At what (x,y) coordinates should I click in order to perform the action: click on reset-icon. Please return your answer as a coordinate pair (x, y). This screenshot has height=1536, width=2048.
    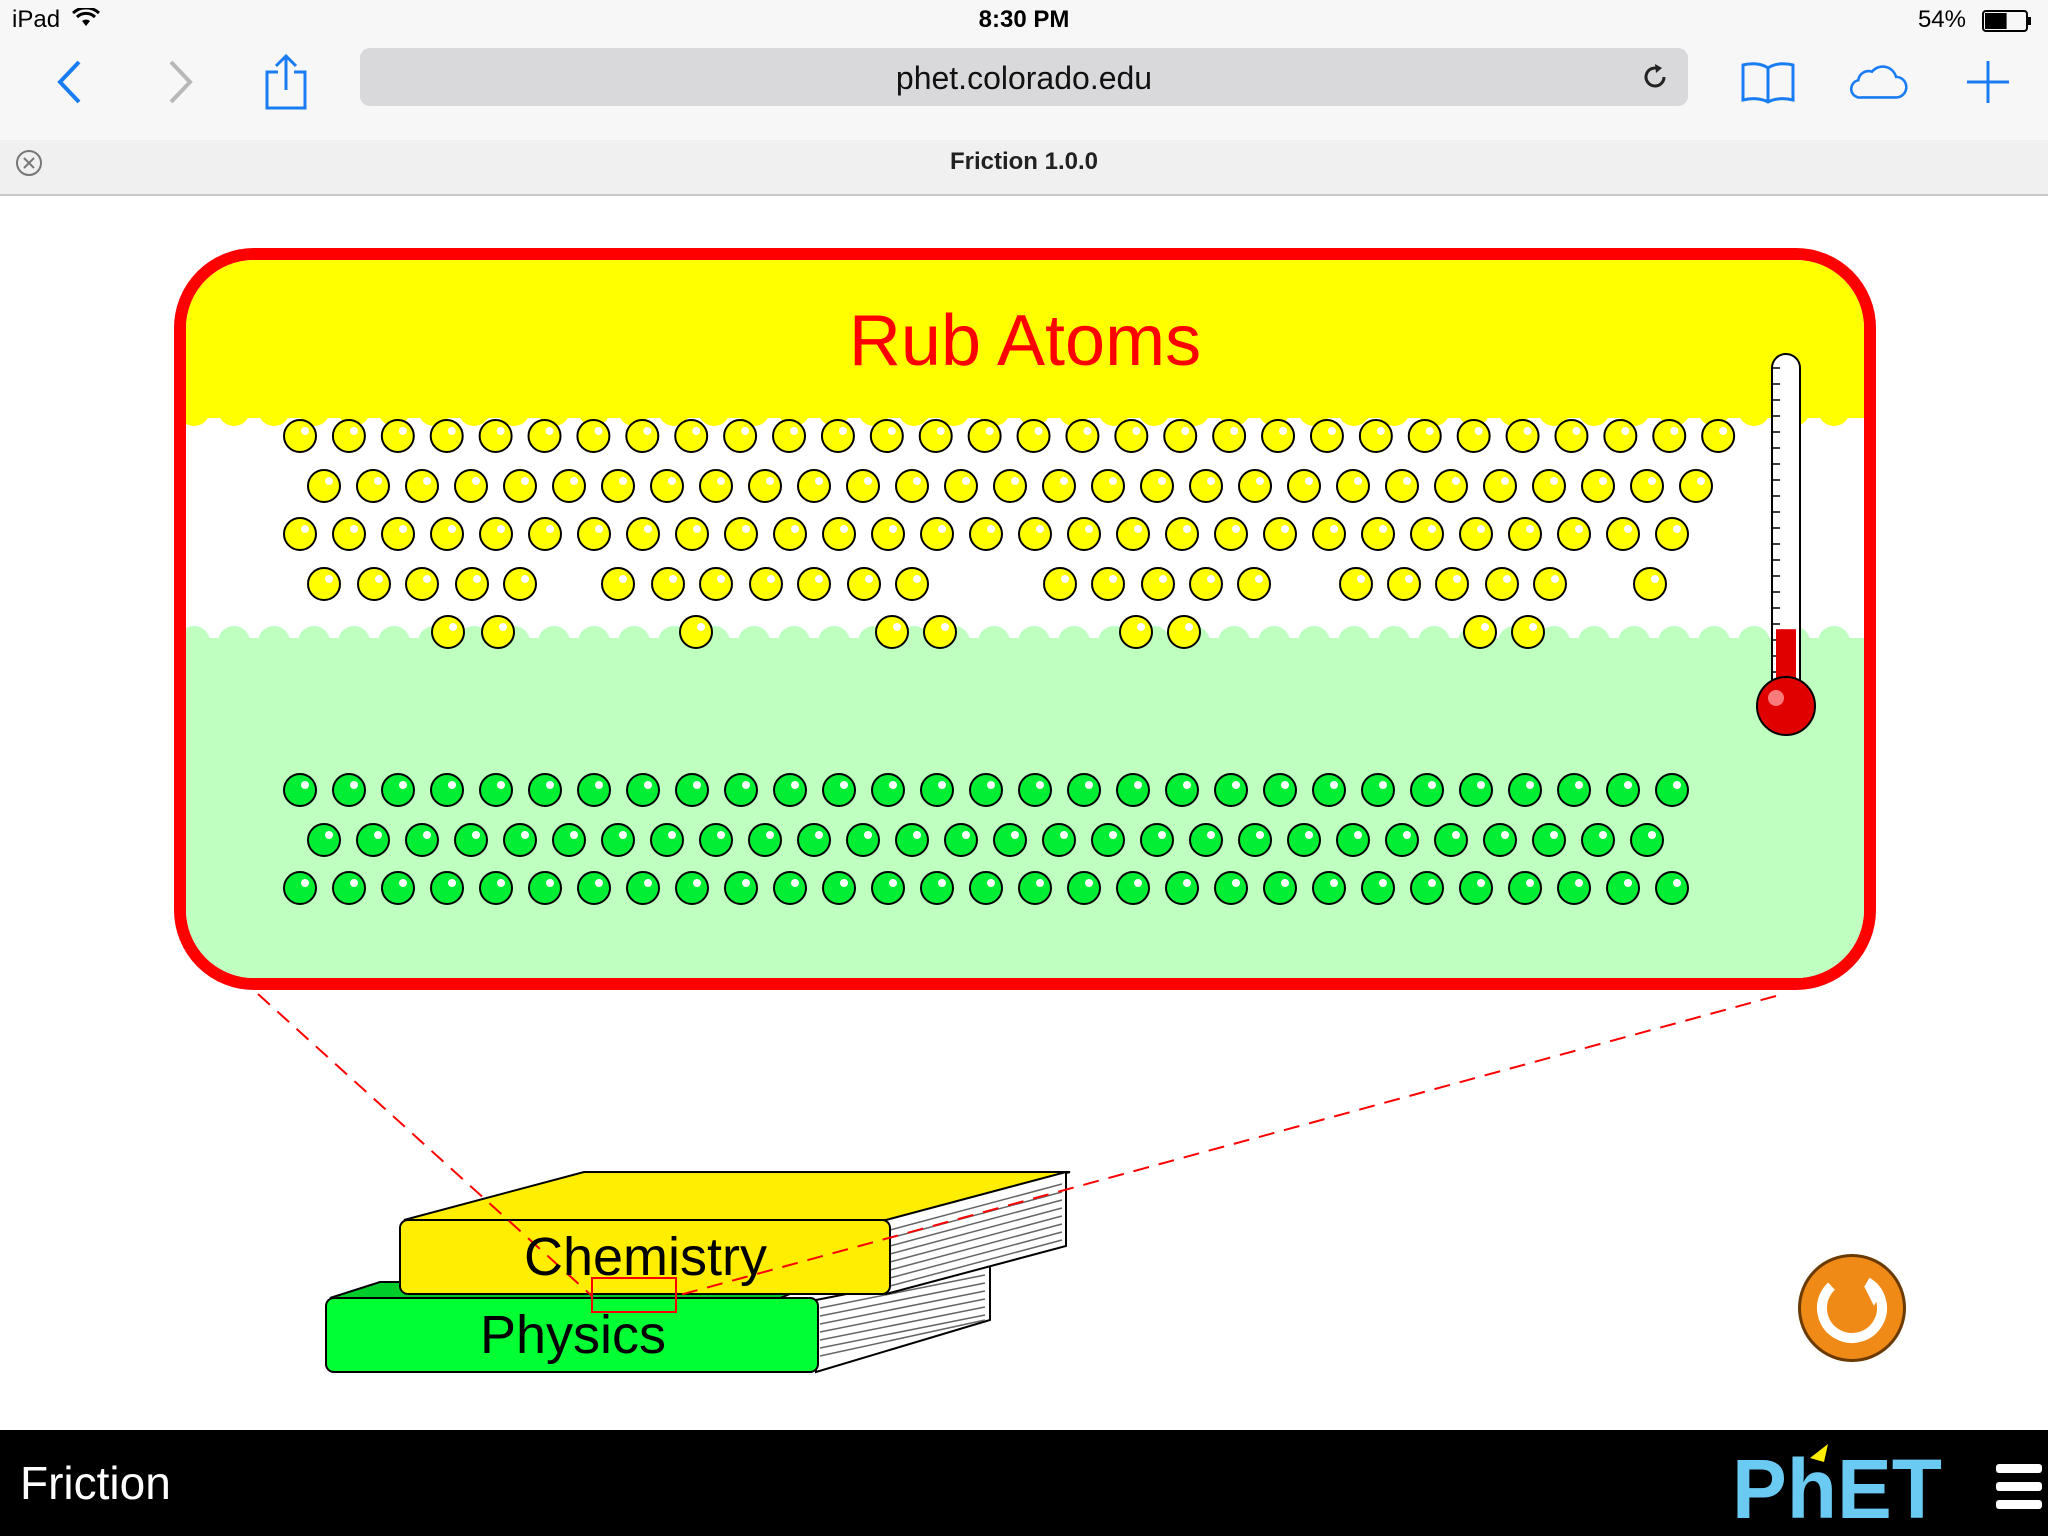
    Looking at the image, I should click on (1852, 1308).